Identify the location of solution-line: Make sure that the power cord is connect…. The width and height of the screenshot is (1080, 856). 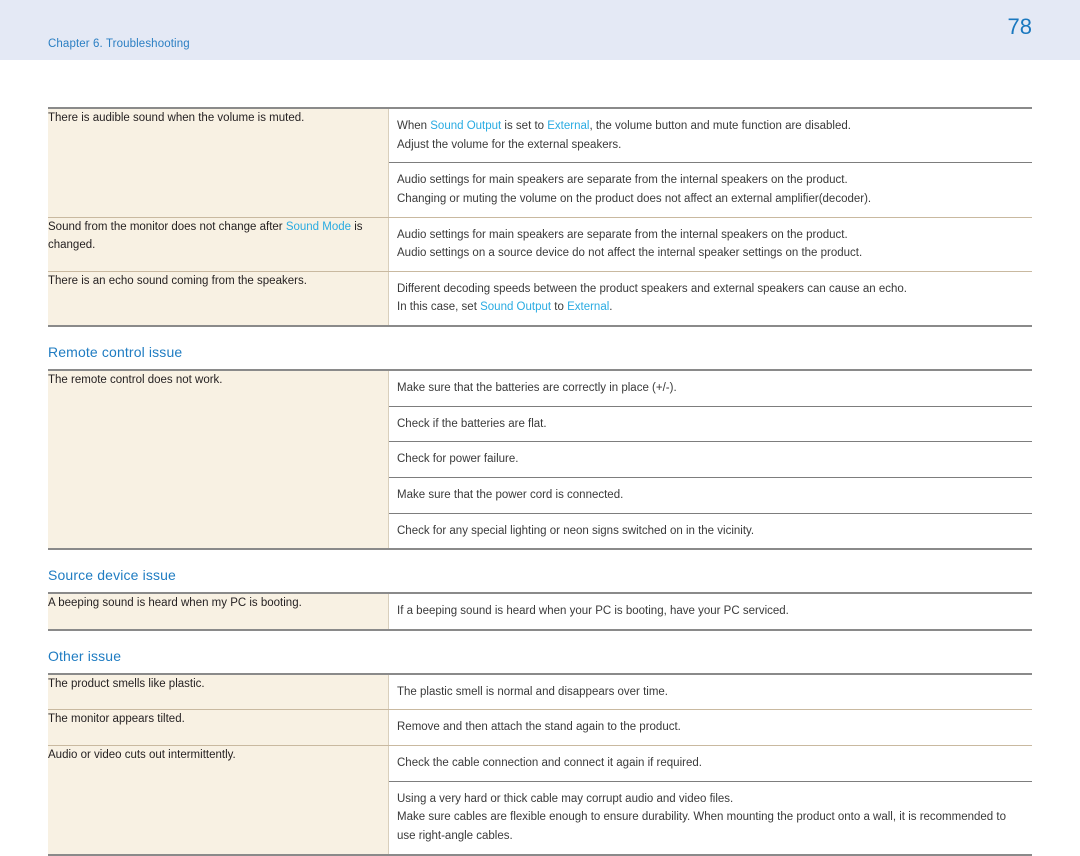
(709, 495).